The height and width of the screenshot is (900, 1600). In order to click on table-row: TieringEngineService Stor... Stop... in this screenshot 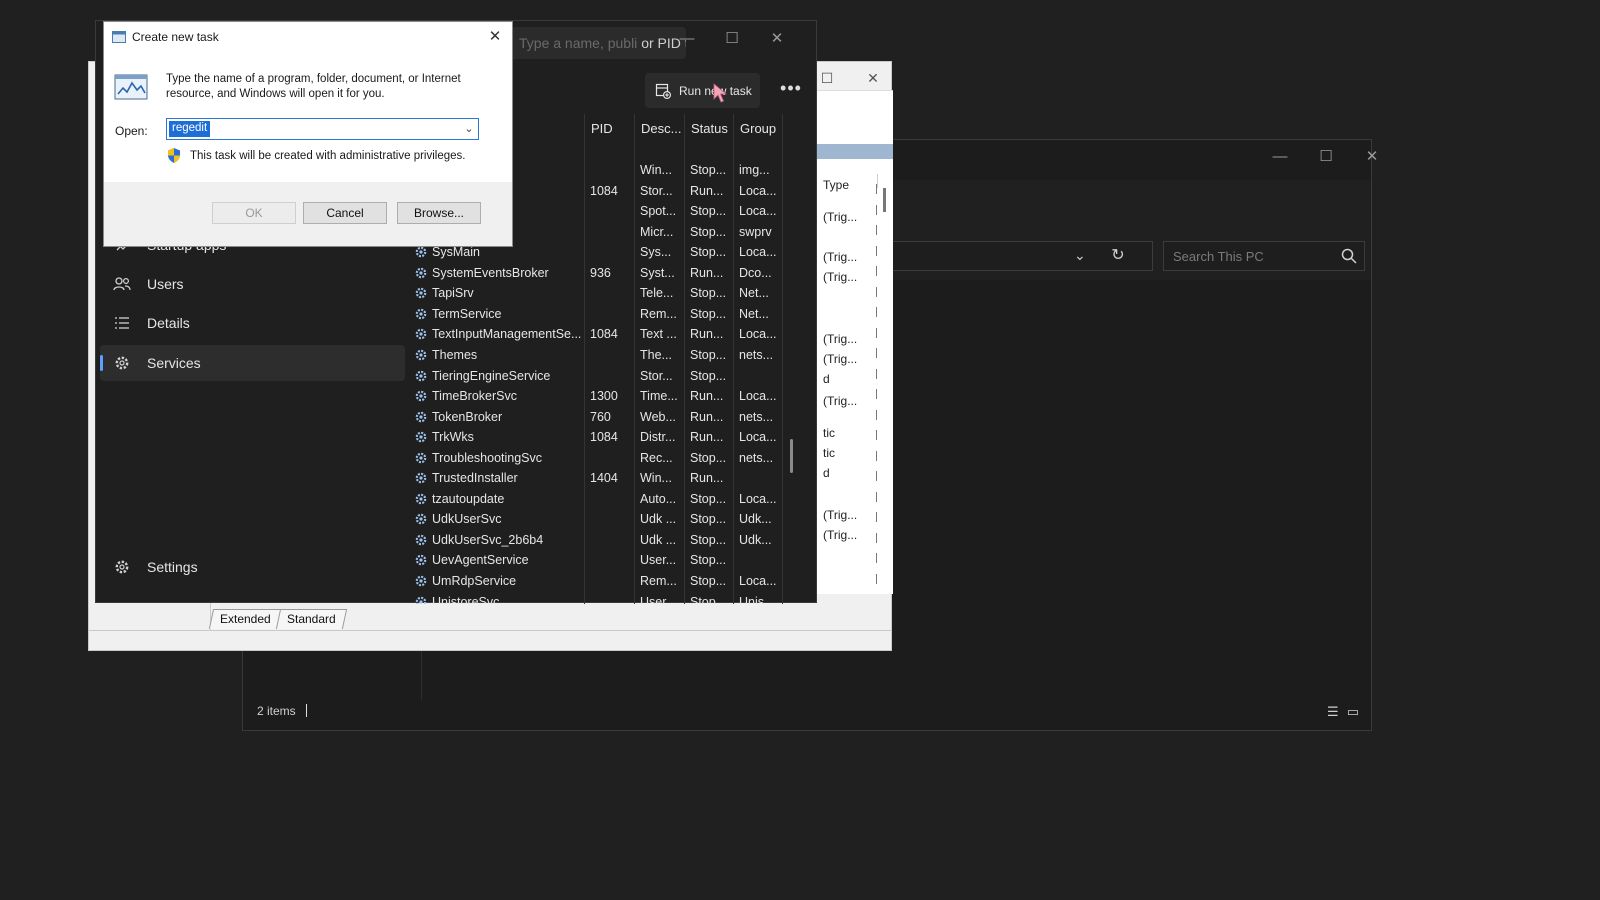, I will do `click(616, 377)`.